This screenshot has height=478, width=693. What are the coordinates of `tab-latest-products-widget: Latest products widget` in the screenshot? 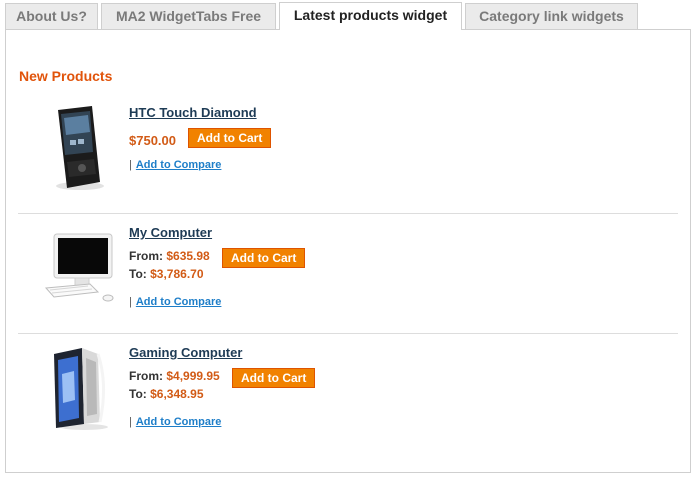 It's located at (370, 16).